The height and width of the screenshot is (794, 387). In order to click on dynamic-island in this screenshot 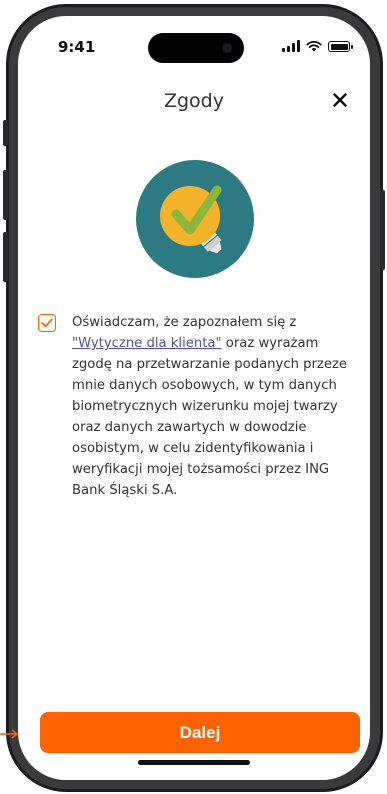, I will do `click(196, 48)`.